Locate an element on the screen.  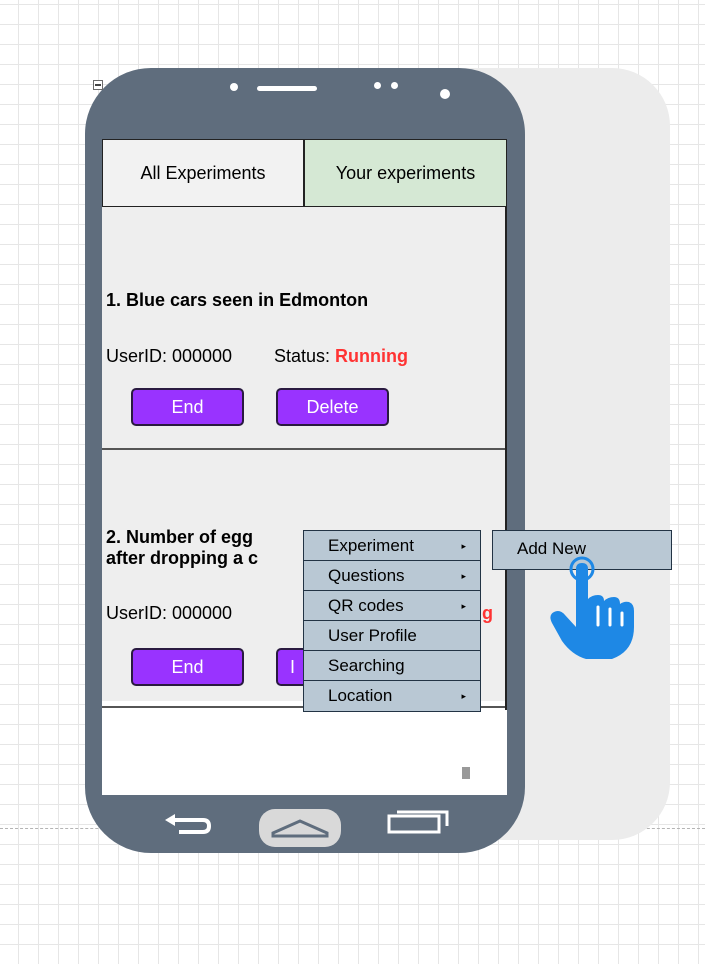
status-value: g is located at coordinates (487, 613).